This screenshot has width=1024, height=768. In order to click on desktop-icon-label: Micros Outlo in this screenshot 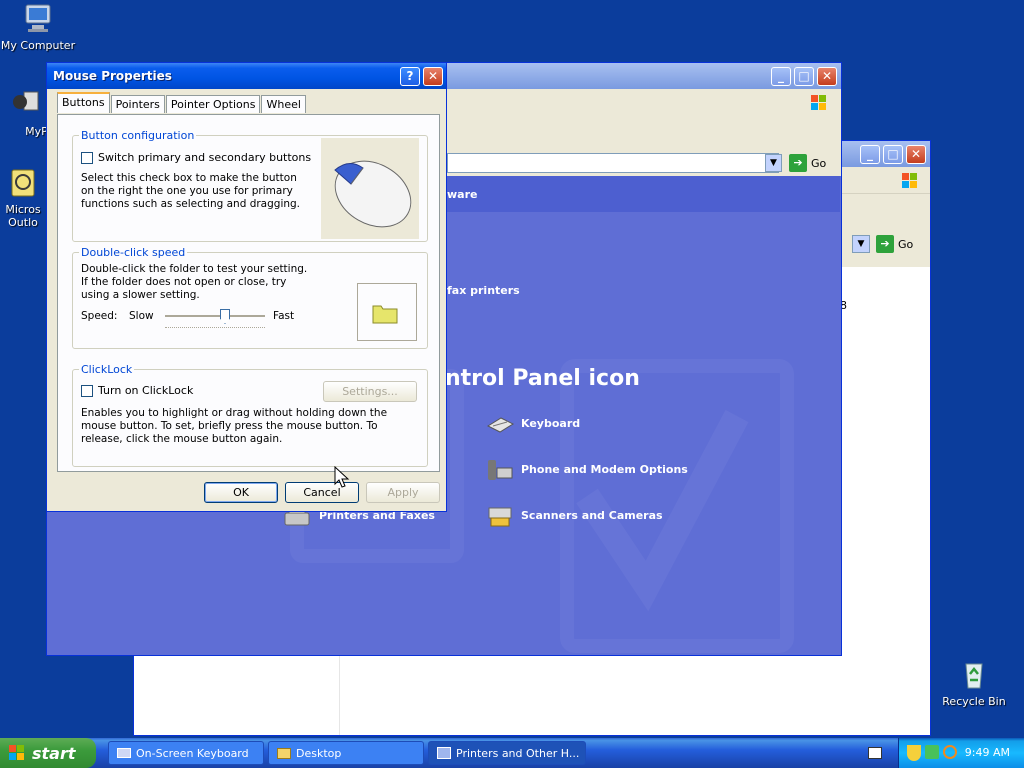, I will do `click(23, 216)`.